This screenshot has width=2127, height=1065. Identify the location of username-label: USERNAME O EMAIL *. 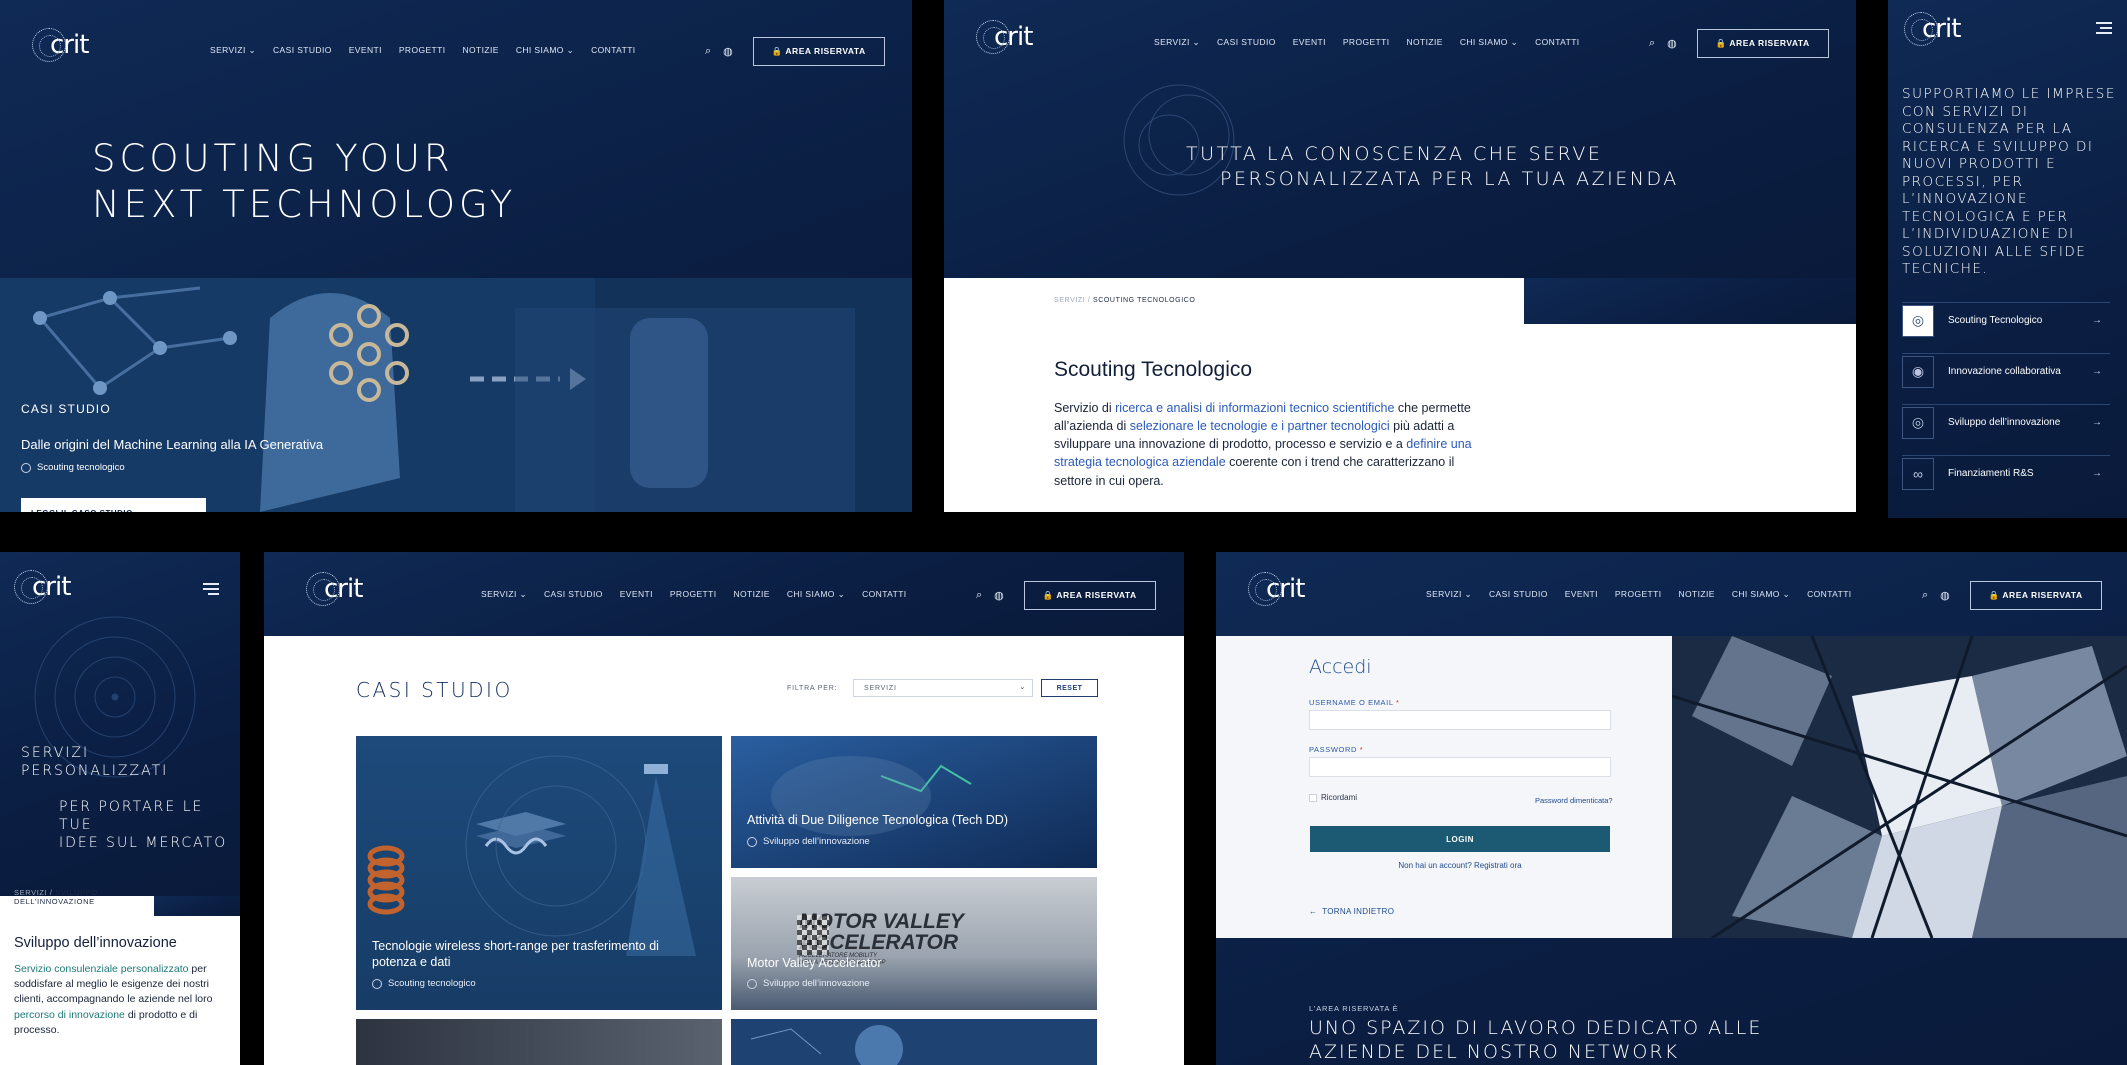
(1354, 702).